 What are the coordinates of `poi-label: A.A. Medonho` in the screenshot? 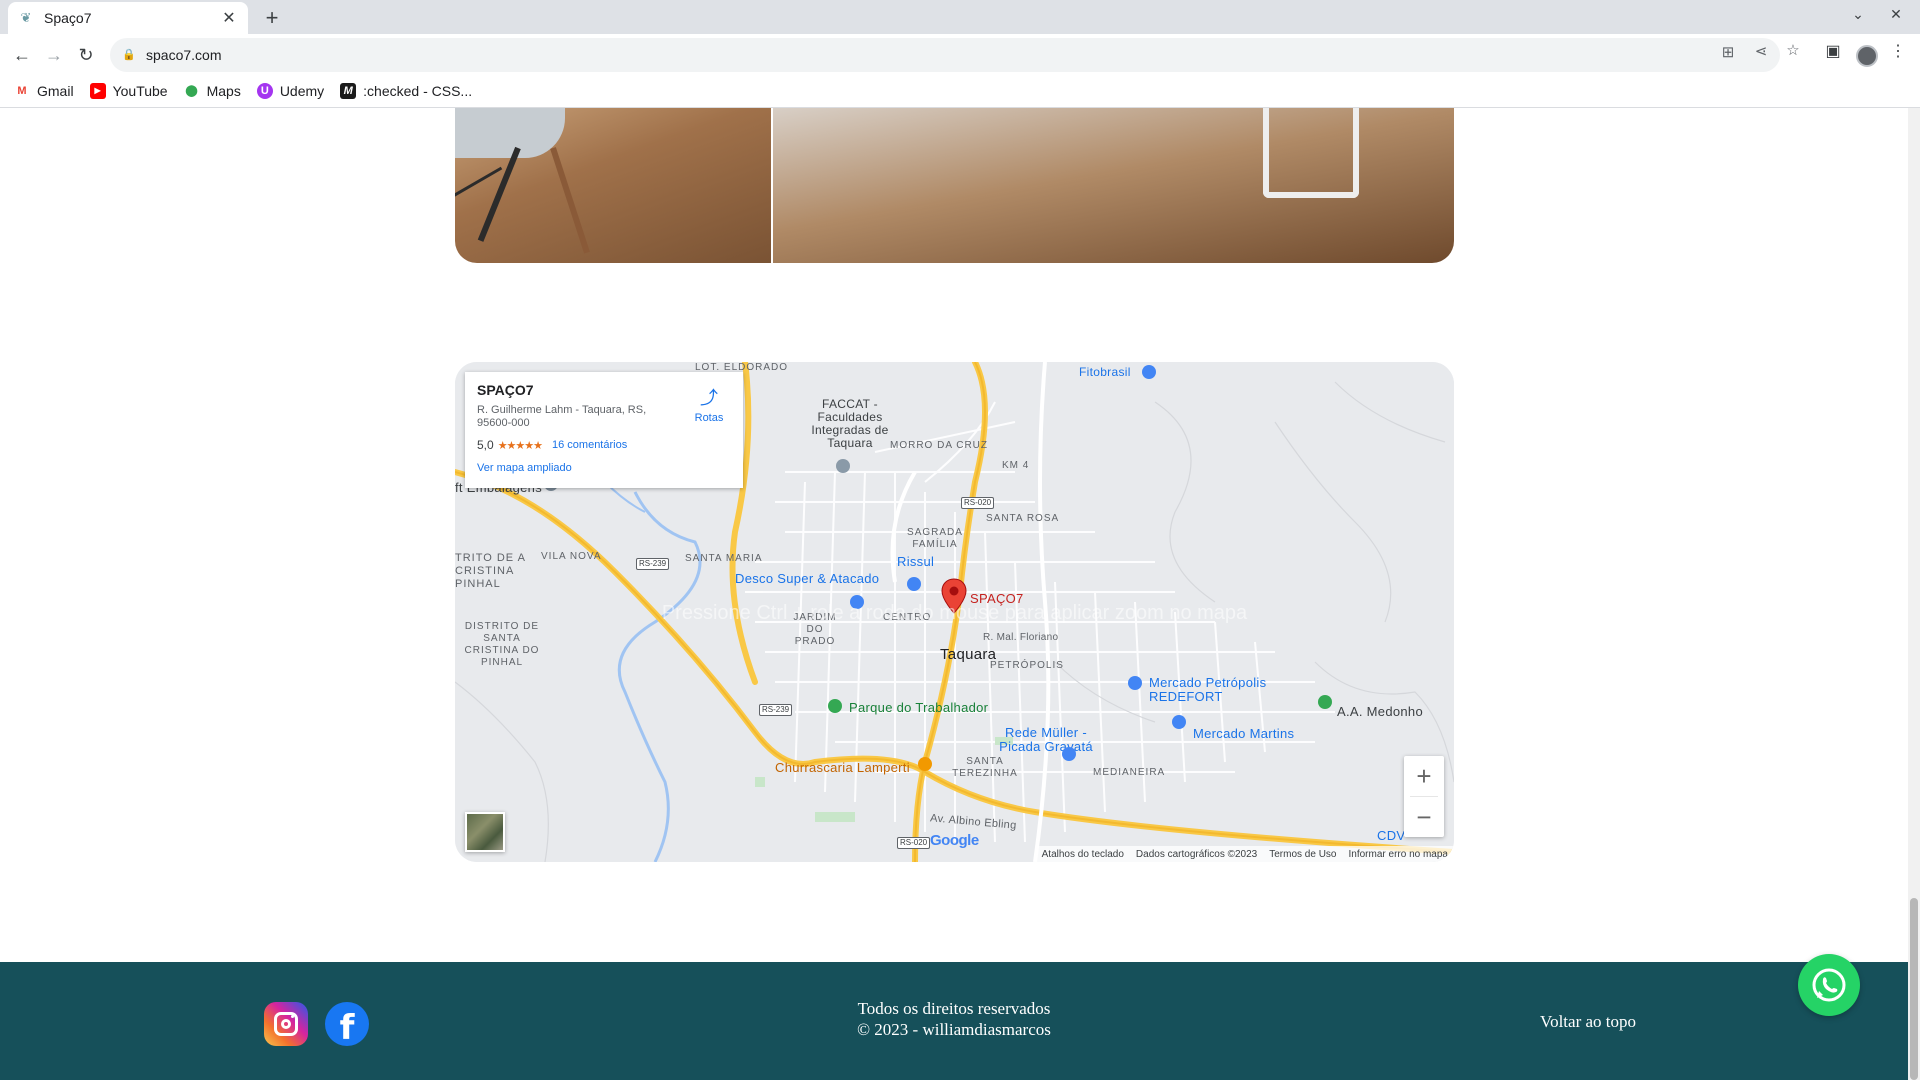 It's located at (1380, 711).